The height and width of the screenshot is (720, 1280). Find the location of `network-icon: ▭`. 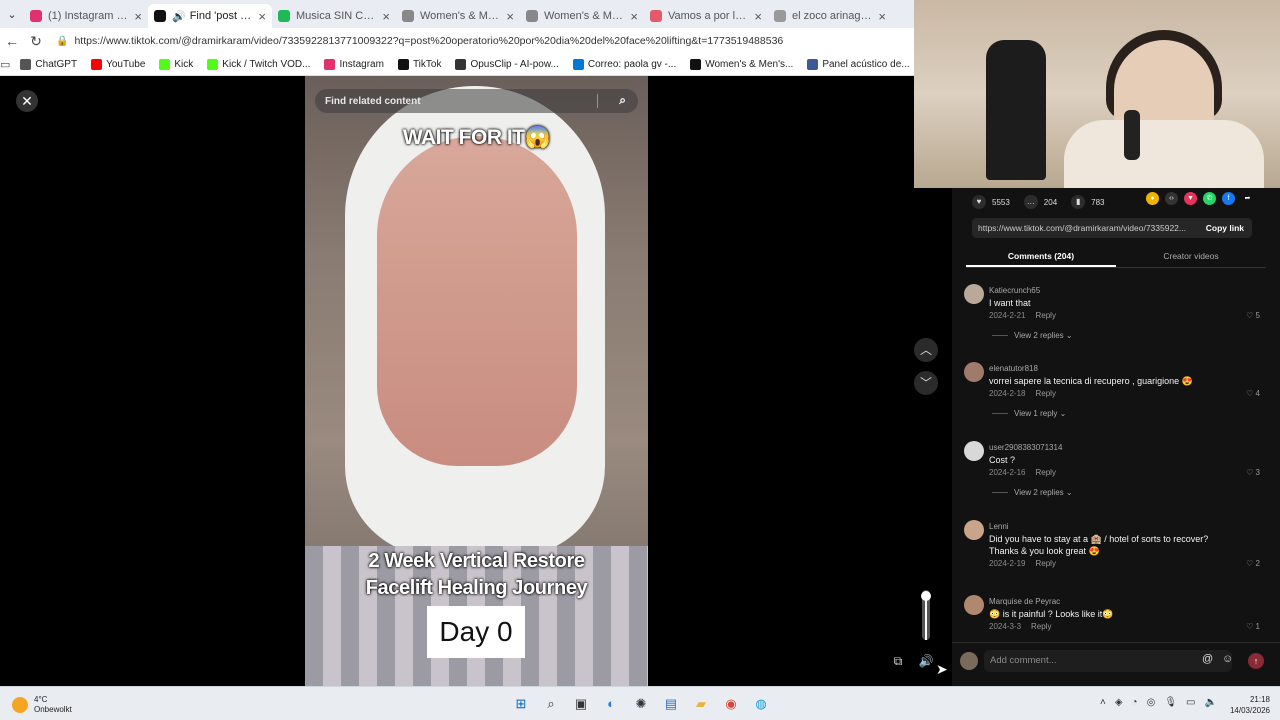

network-icon: ▭ is located at coordinates (1190, 702).